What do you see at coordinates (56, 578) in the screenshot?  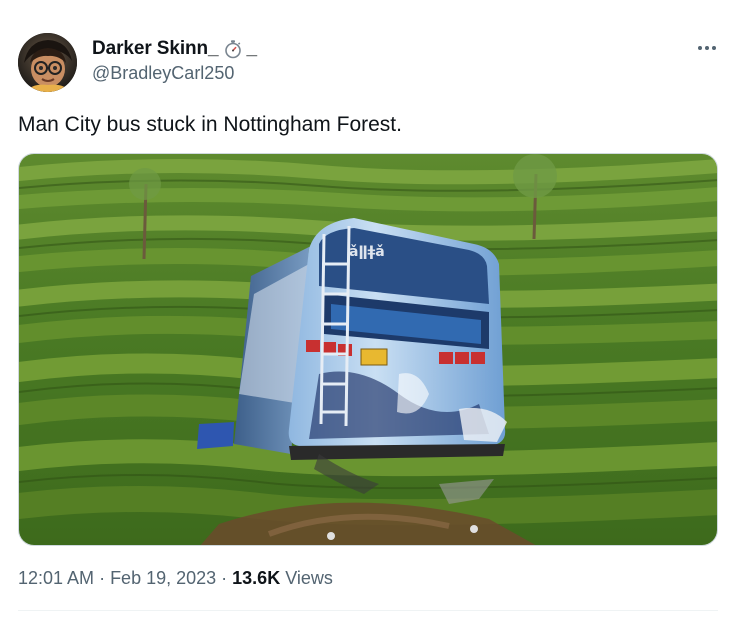 I see `tweet-time: 12:01 AM` at bounding box center [56, 578].